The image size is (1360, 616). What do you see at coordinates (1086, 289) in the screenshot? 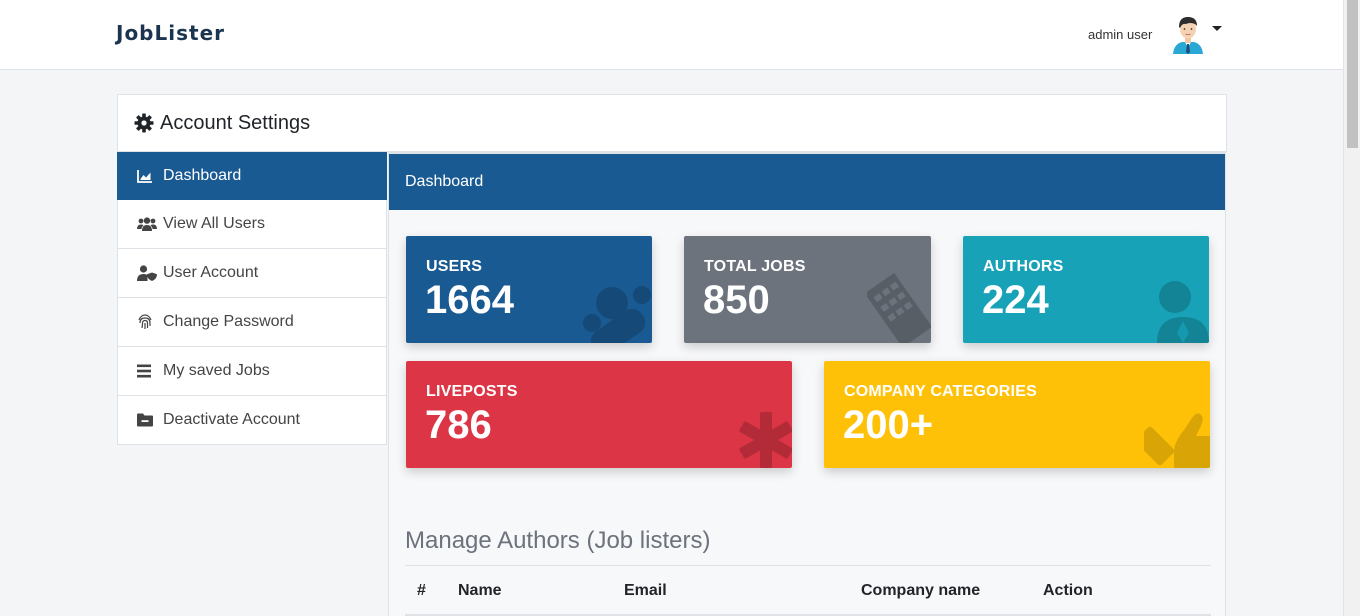
I see `stat-card-authors: AUTHORS 224` at bounding box center [1086, 289].